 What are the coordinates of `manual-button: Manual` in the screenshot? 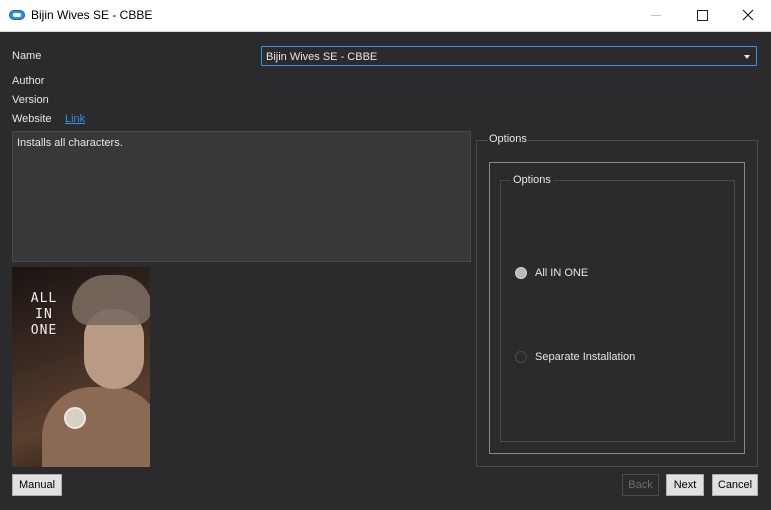 It's located at (37, 485).